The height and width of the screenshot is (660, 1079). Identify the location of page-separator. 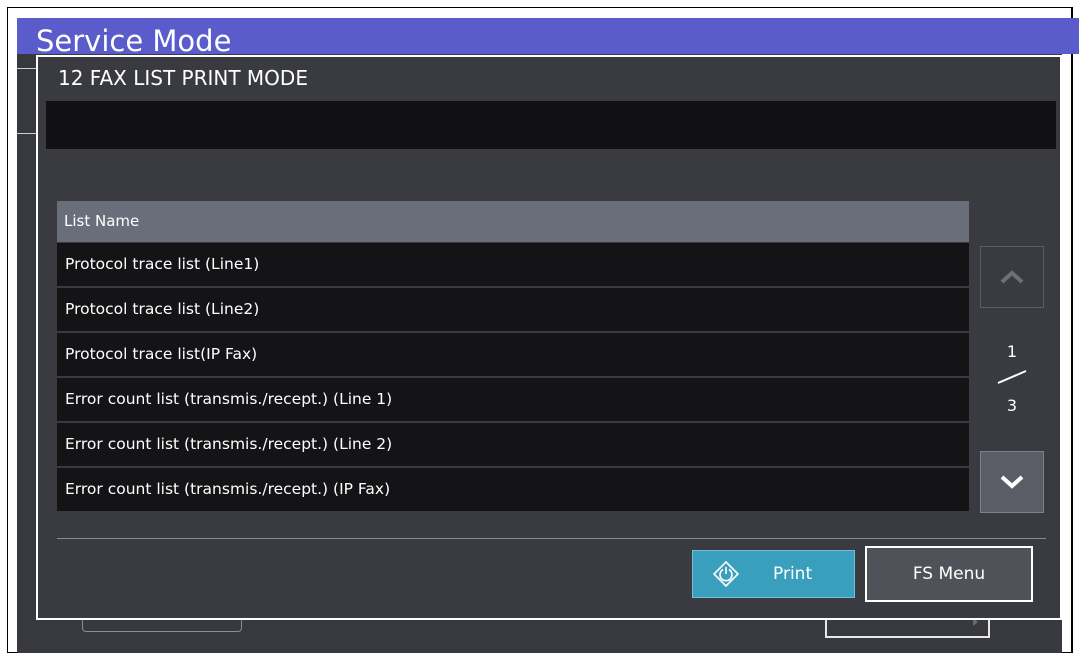
(1012, 377).